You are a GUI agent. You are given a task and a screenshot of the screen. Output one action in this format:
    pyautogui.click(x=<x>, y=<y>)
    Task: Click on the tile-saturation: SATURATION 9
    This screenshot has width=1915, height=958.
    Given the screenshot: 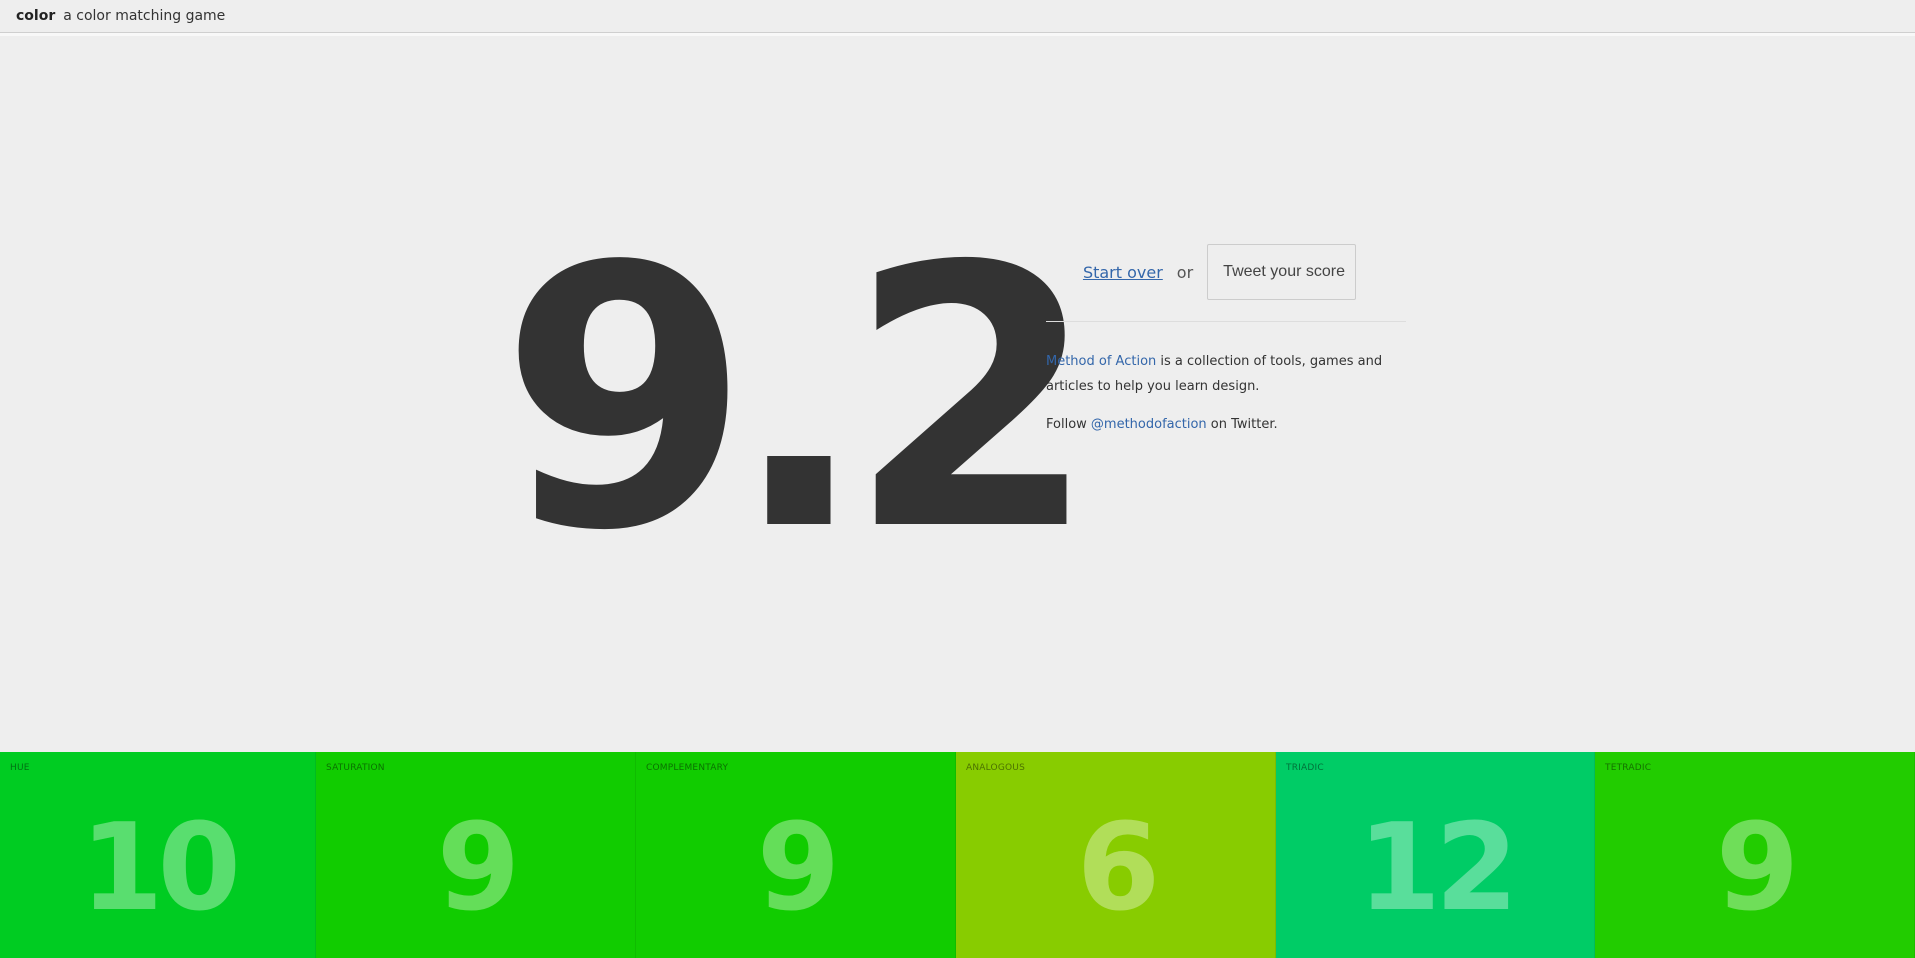 What is the action you would take?
    pyautogui.click(x=476, y=855)
    